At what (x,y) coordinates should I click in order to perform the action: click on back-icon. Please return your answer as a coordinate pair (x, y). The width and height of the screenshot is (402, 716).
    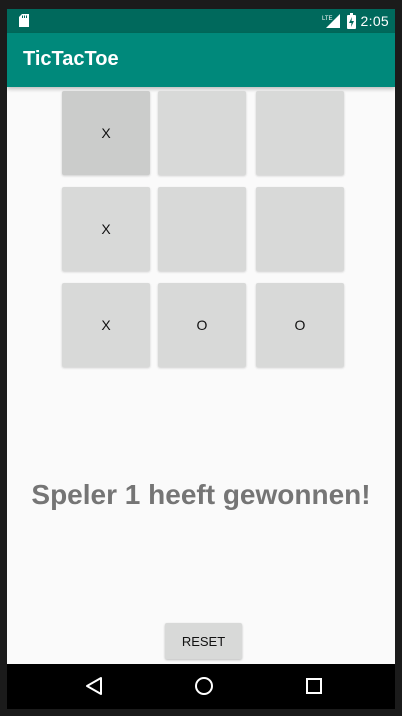
    Looking at the image, I should click on (94, 686).